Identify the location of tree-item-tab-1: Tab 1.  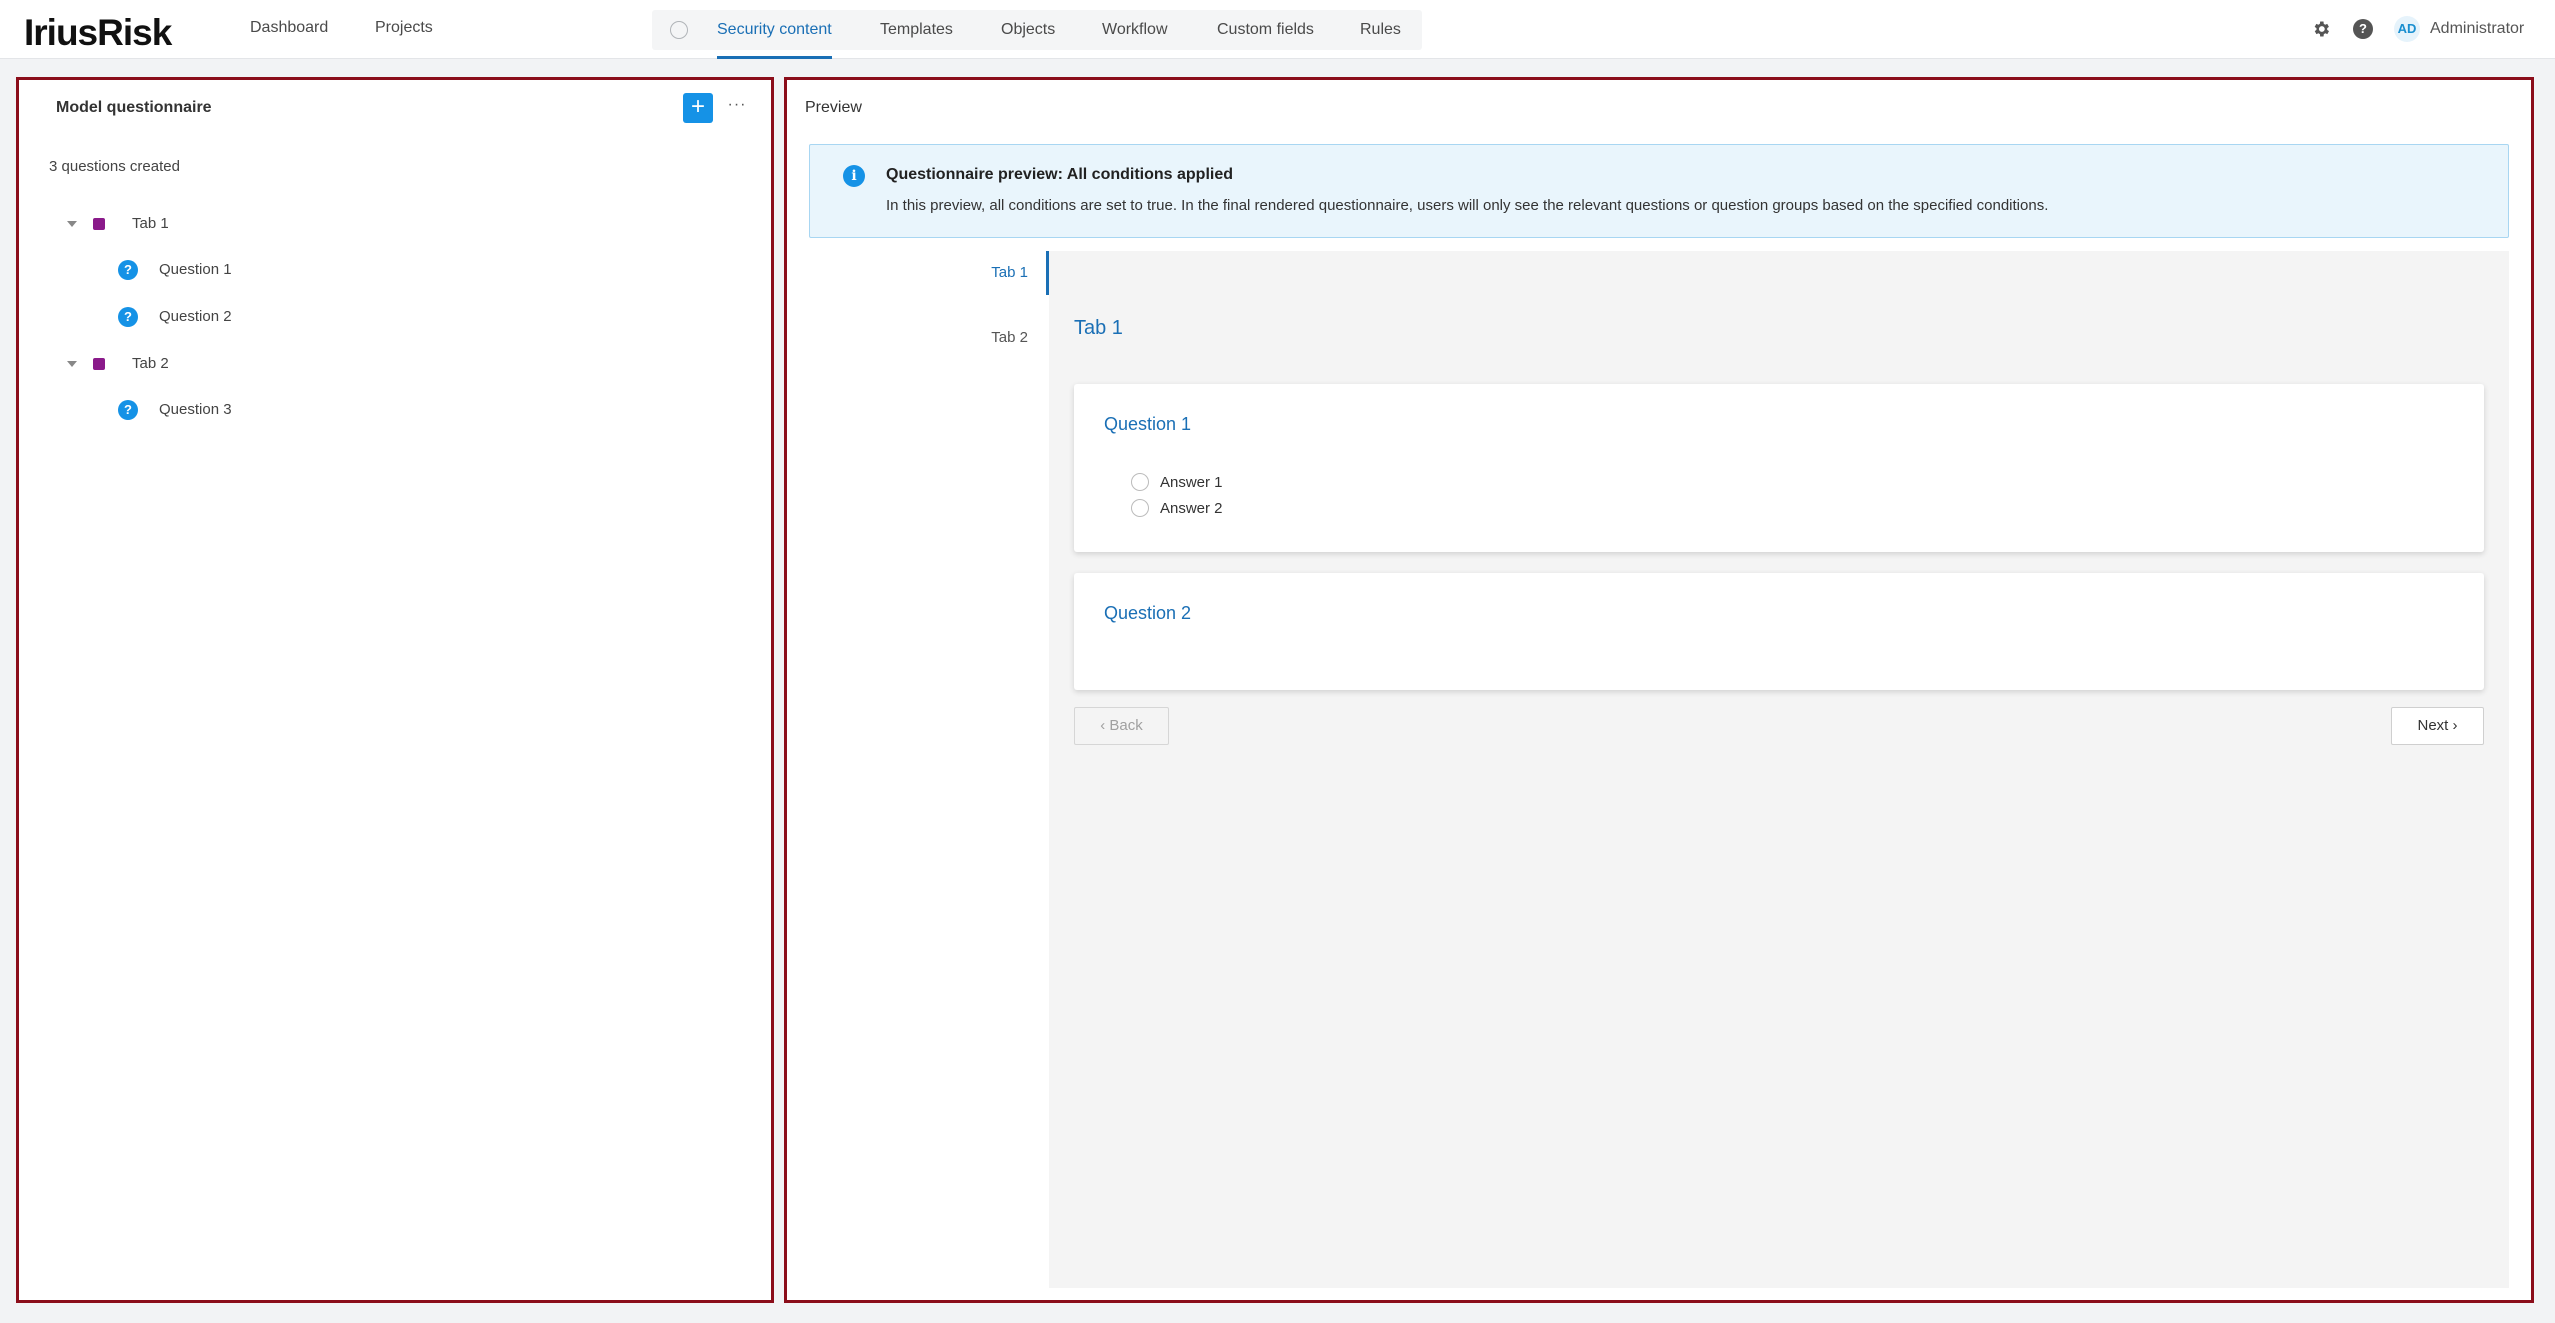
(150, 223).